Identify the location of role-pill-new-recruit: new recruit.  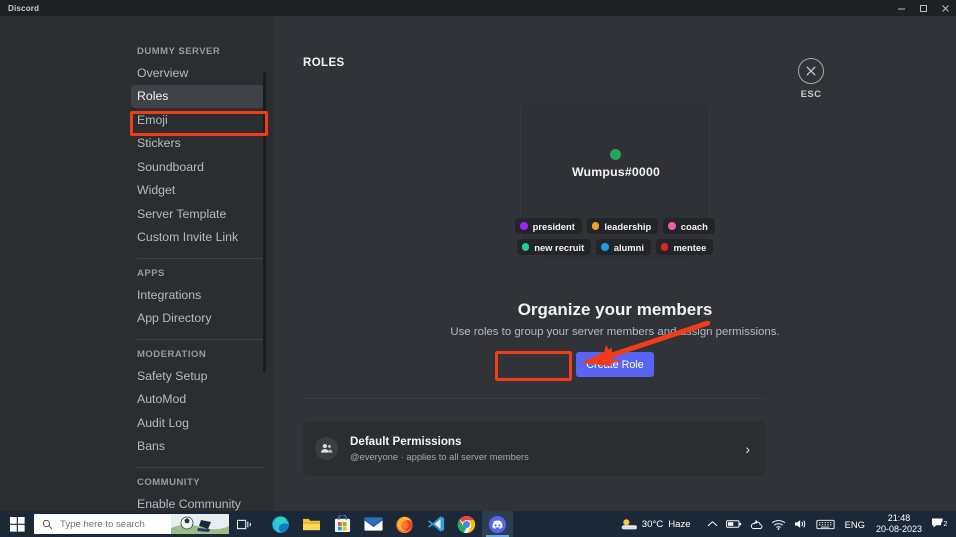
(554, 247).